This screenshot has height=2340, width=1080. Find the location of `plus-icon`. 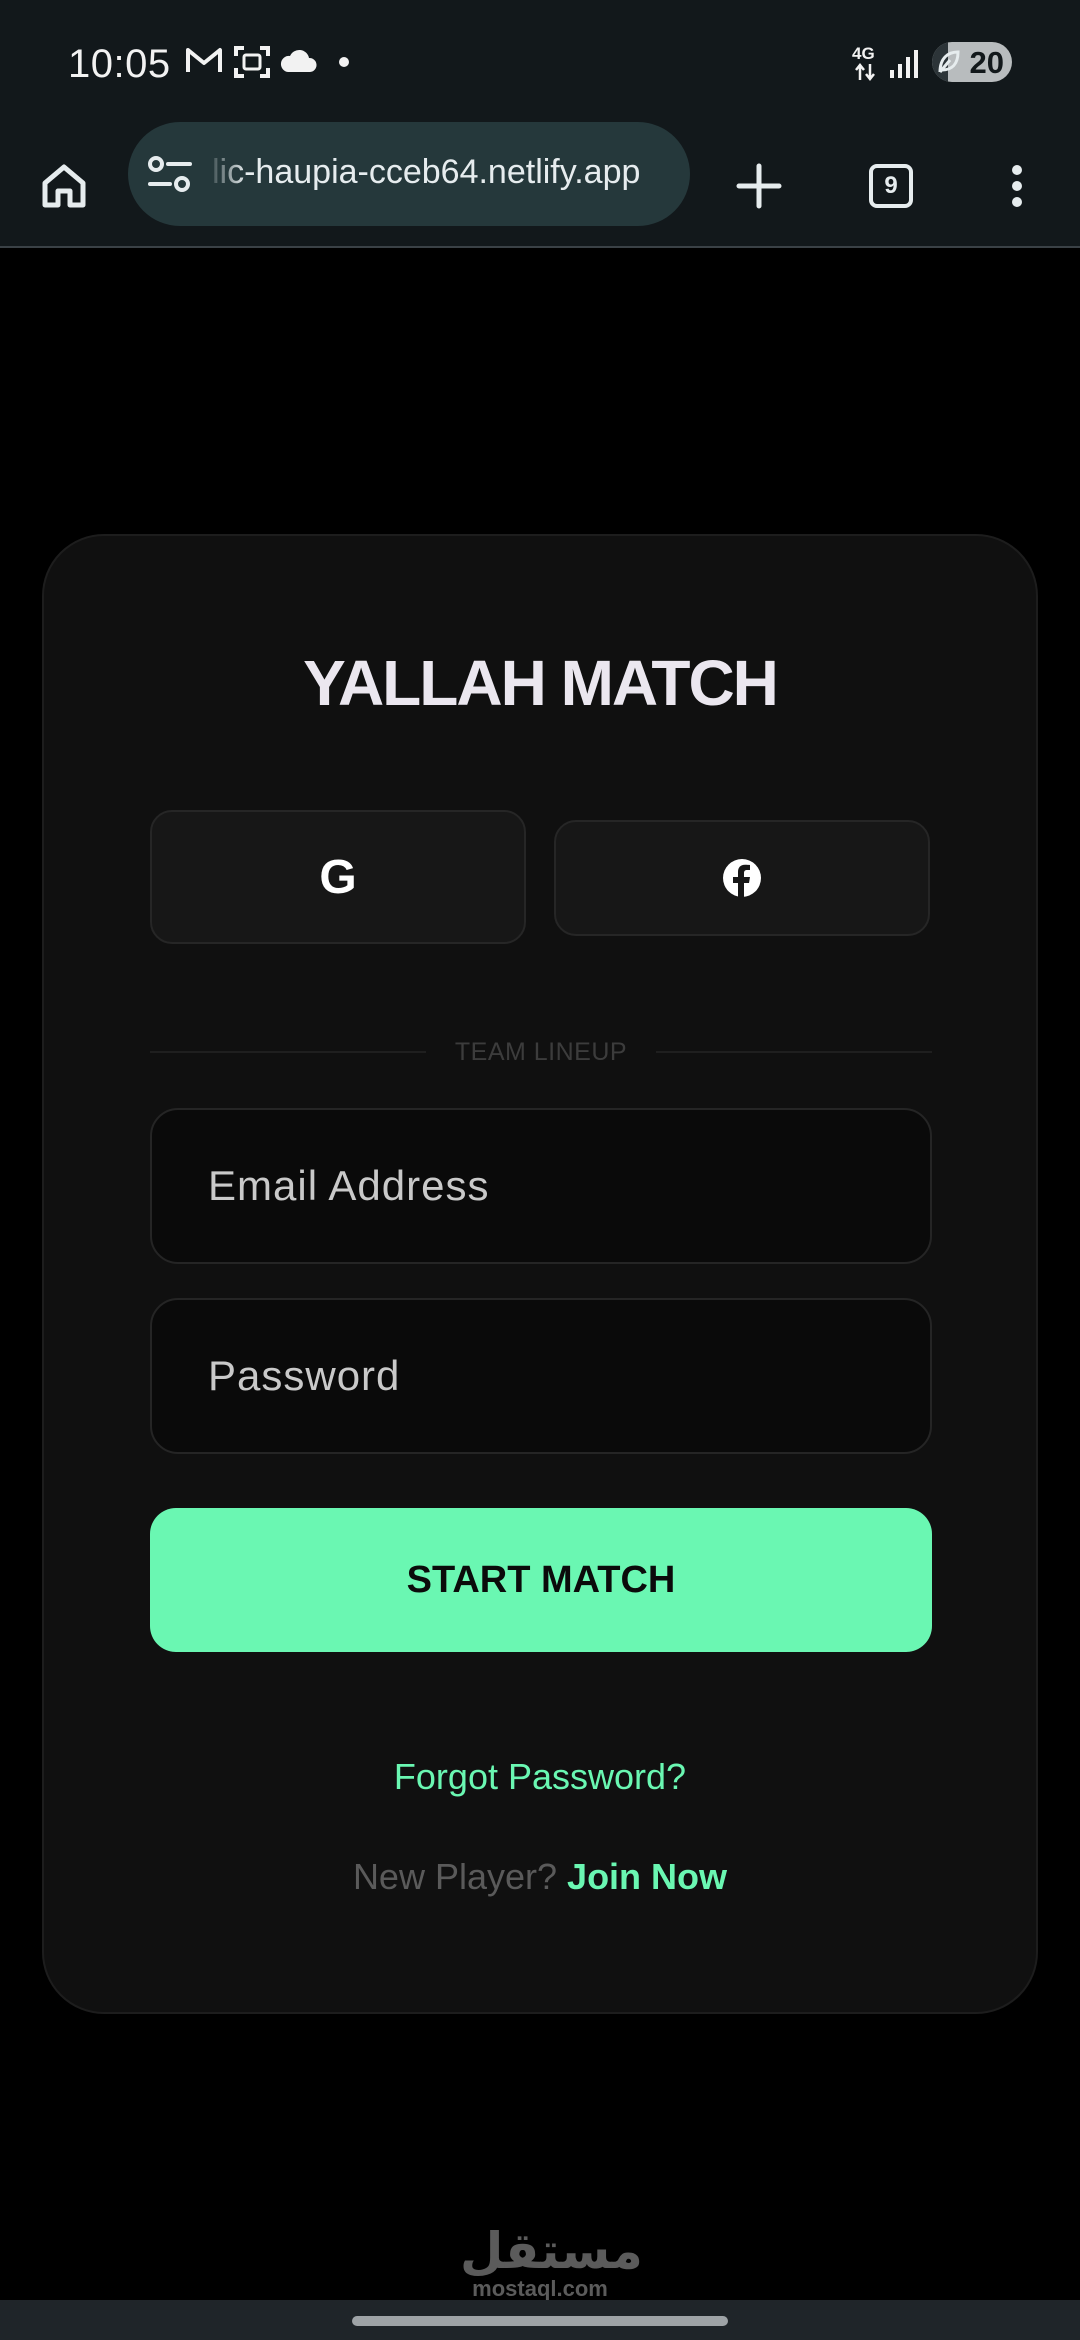

plus-icon is located at coordinates (759, 186).